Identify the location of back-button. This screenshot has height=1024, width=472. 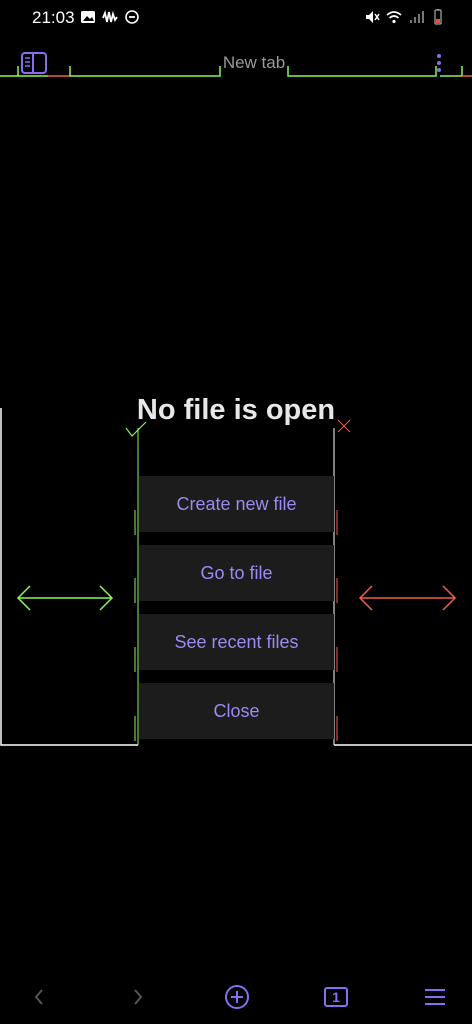
(39, 997).